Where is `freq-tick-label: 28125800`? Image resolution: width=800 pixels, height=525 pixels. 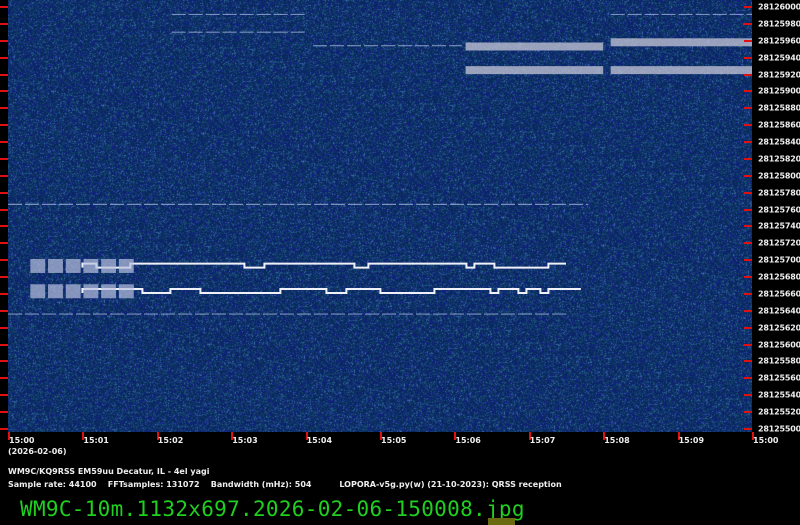 freq-tick-label: 28125800 is located at coordinates (779, 176).